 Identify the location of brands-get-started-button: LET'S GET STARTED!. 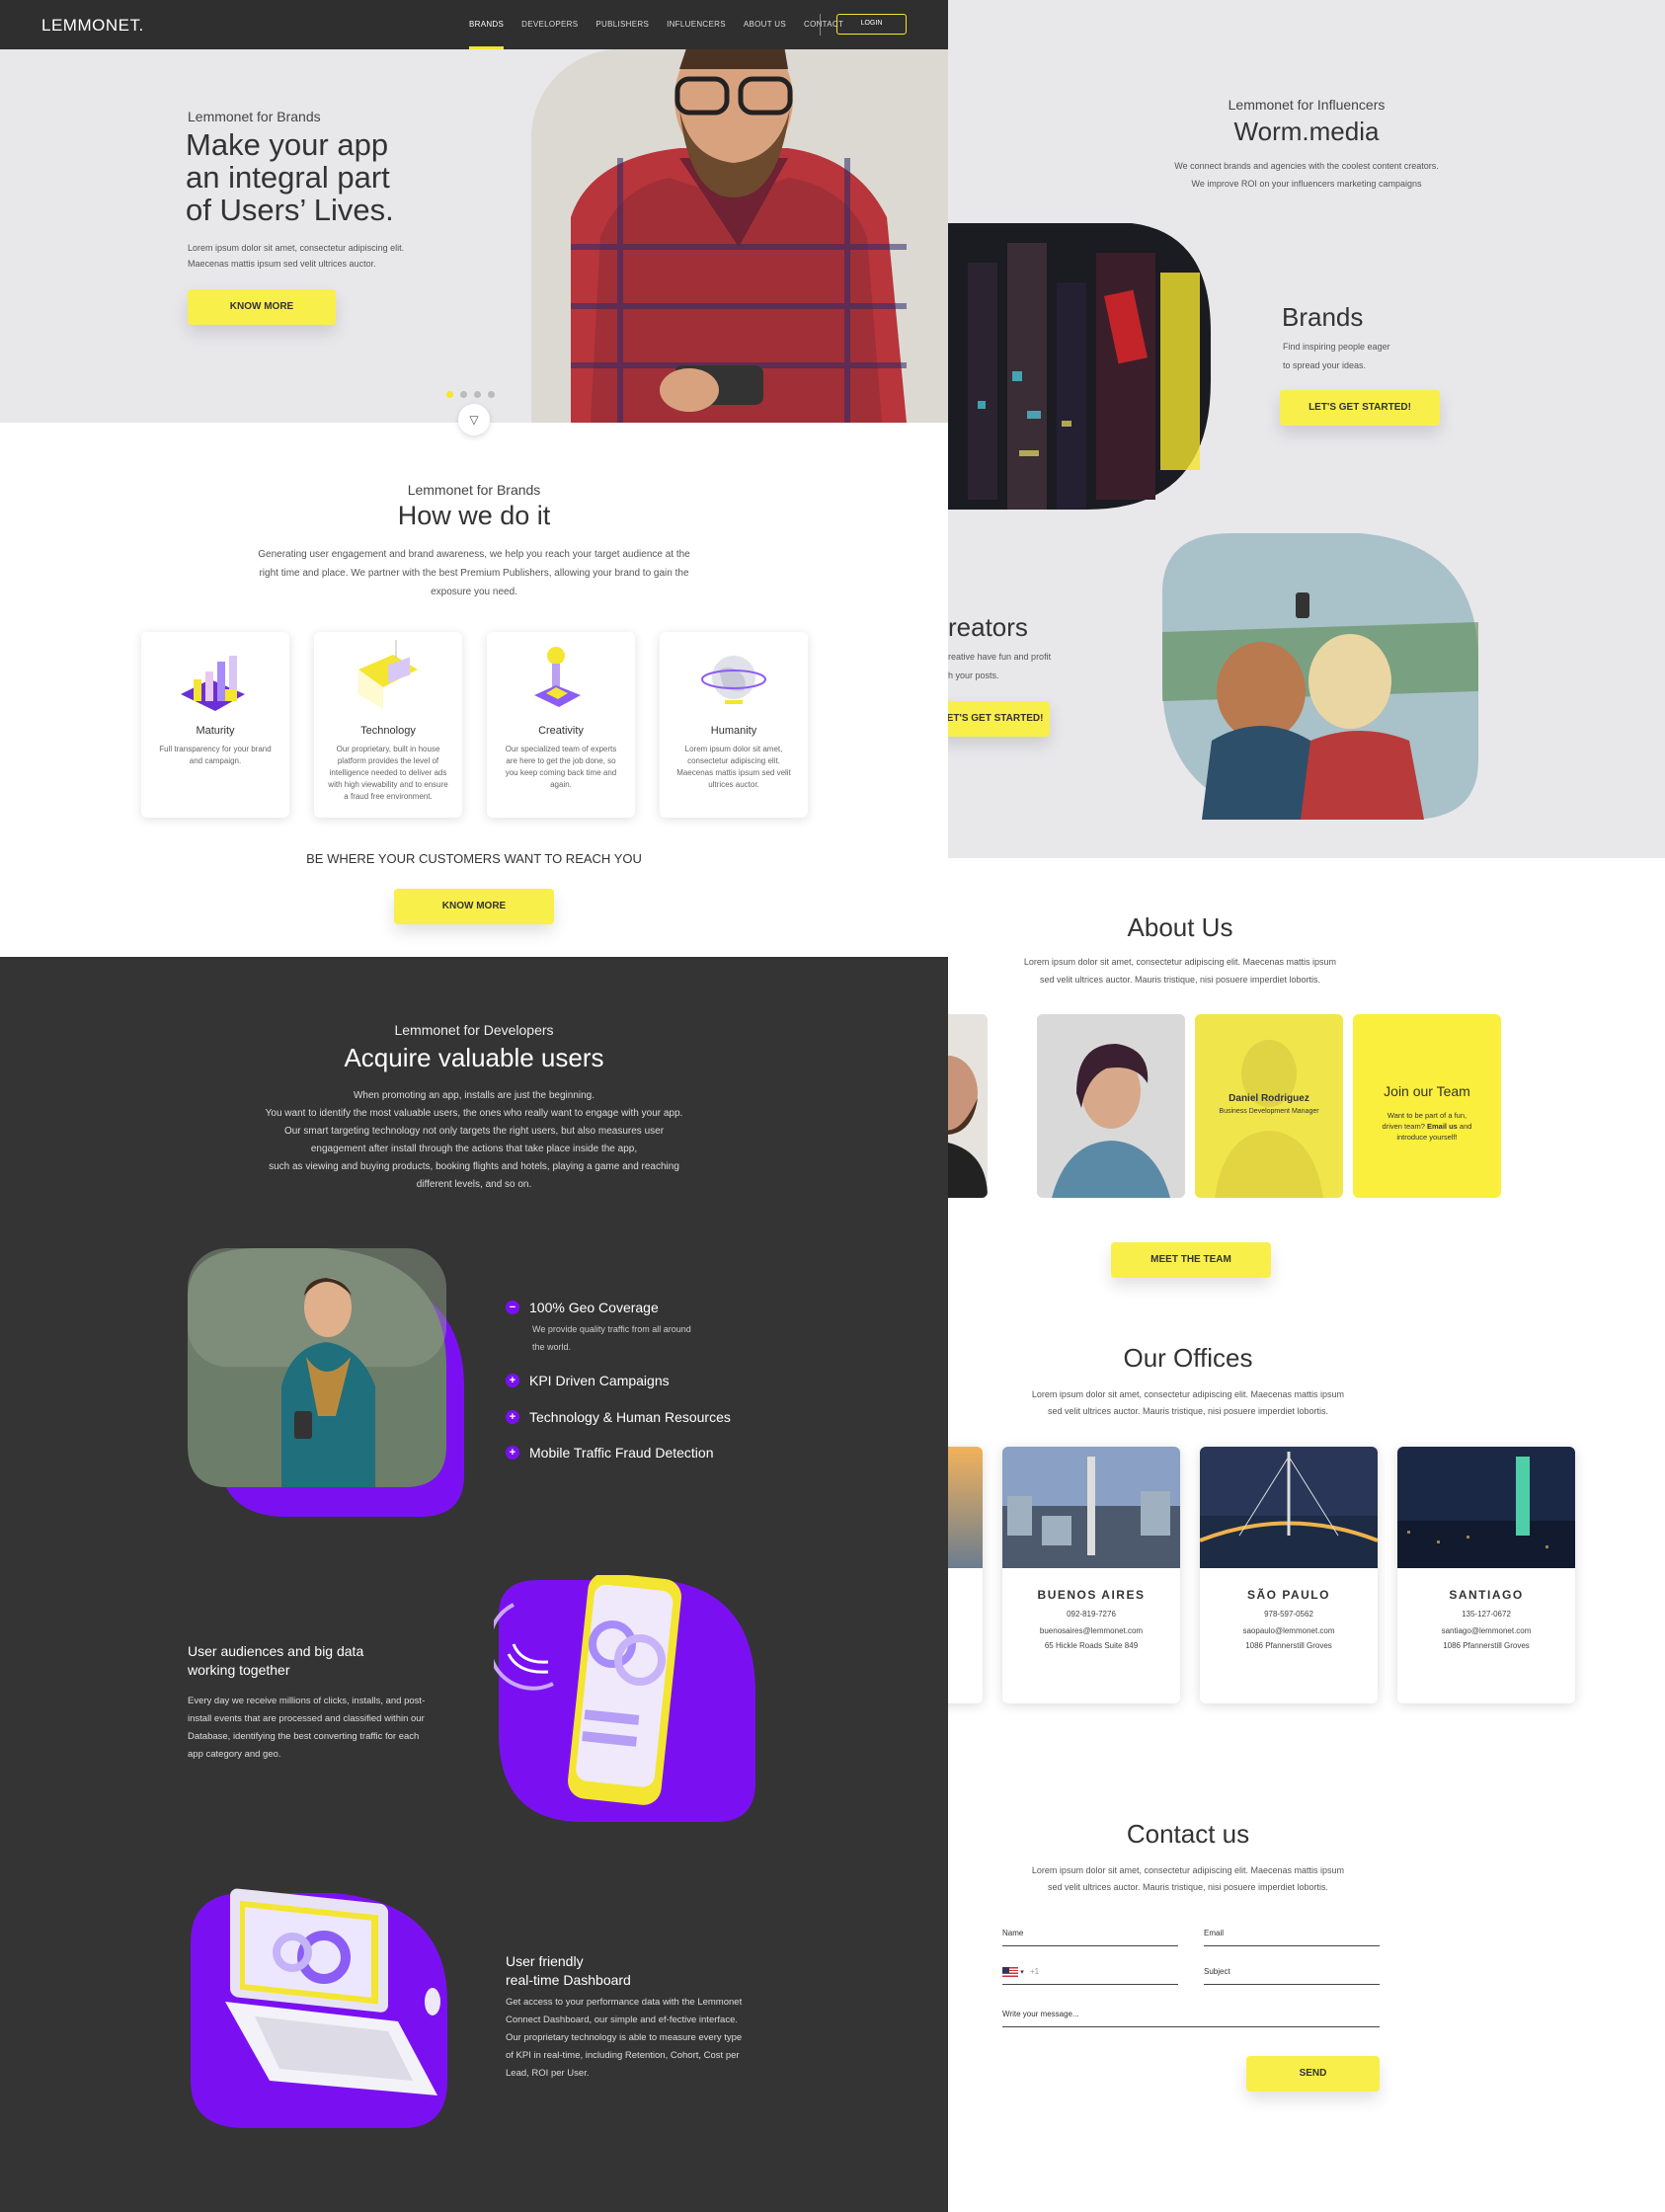
(1360, 408).